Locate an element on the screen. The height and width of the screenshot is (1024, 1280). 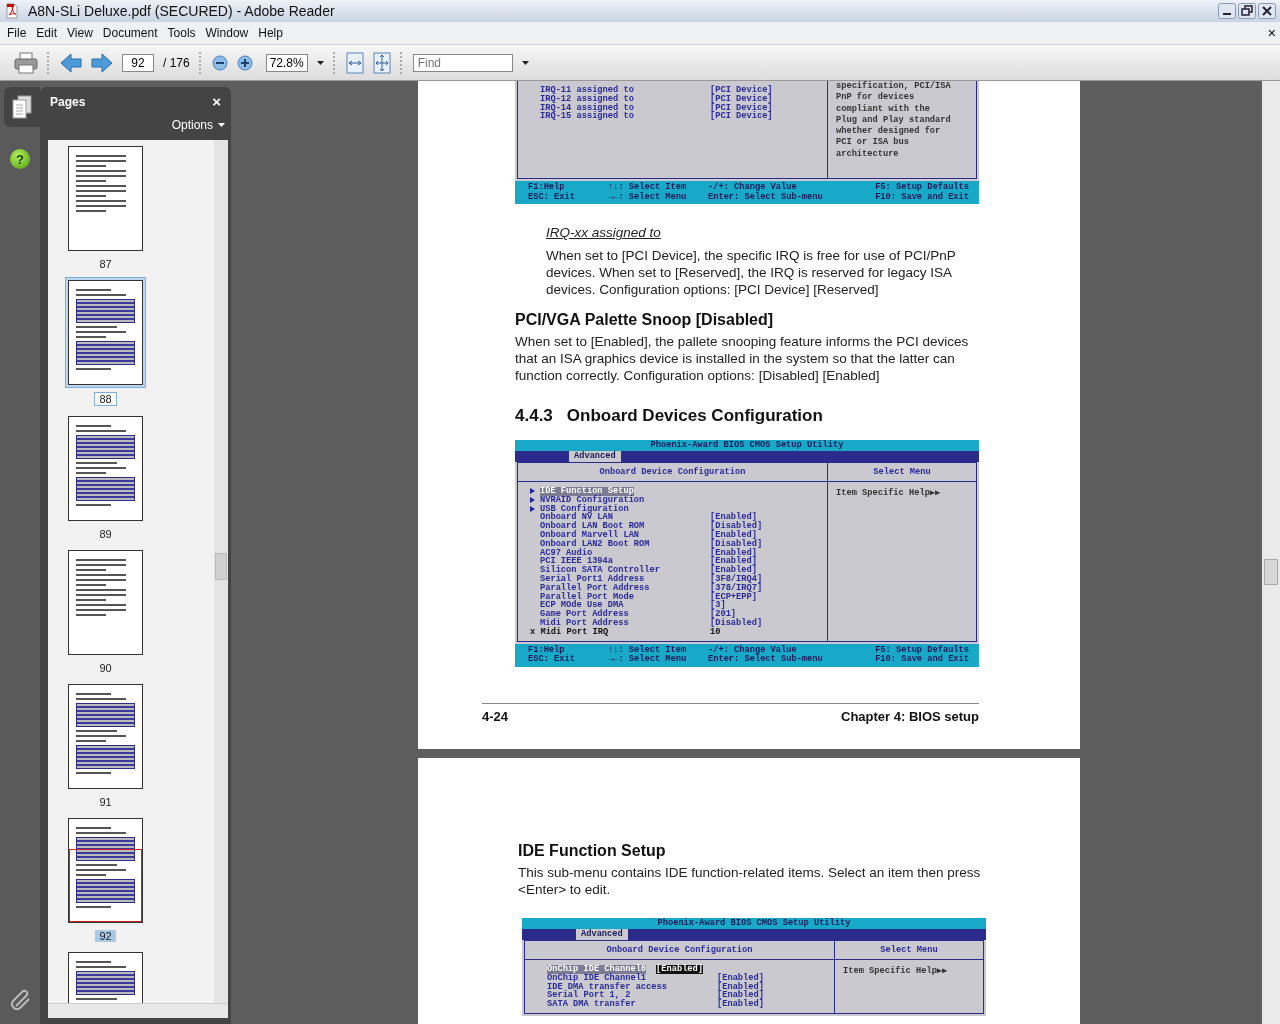
menu-item: View is located at coordinates (80, 33).